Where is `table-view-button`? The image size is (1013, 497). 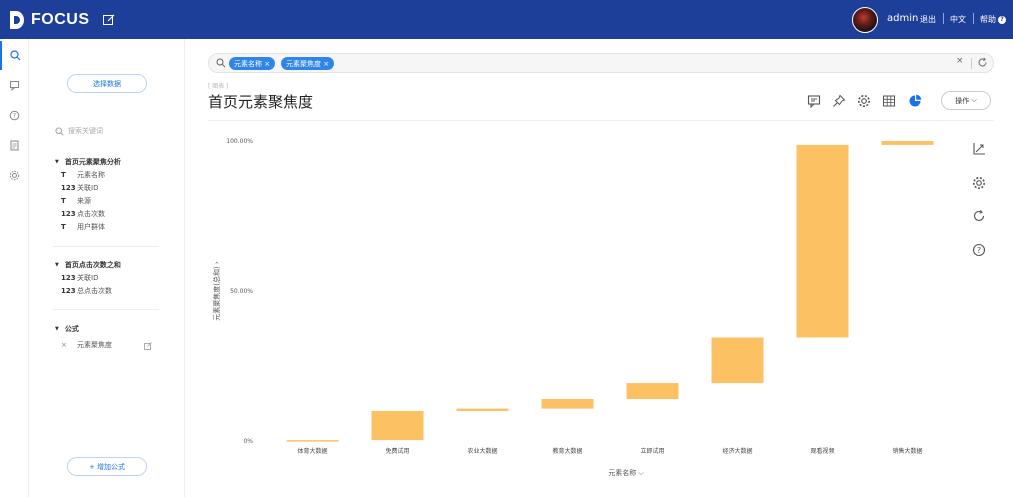
table-view-button is located at coordinates (889, 101).